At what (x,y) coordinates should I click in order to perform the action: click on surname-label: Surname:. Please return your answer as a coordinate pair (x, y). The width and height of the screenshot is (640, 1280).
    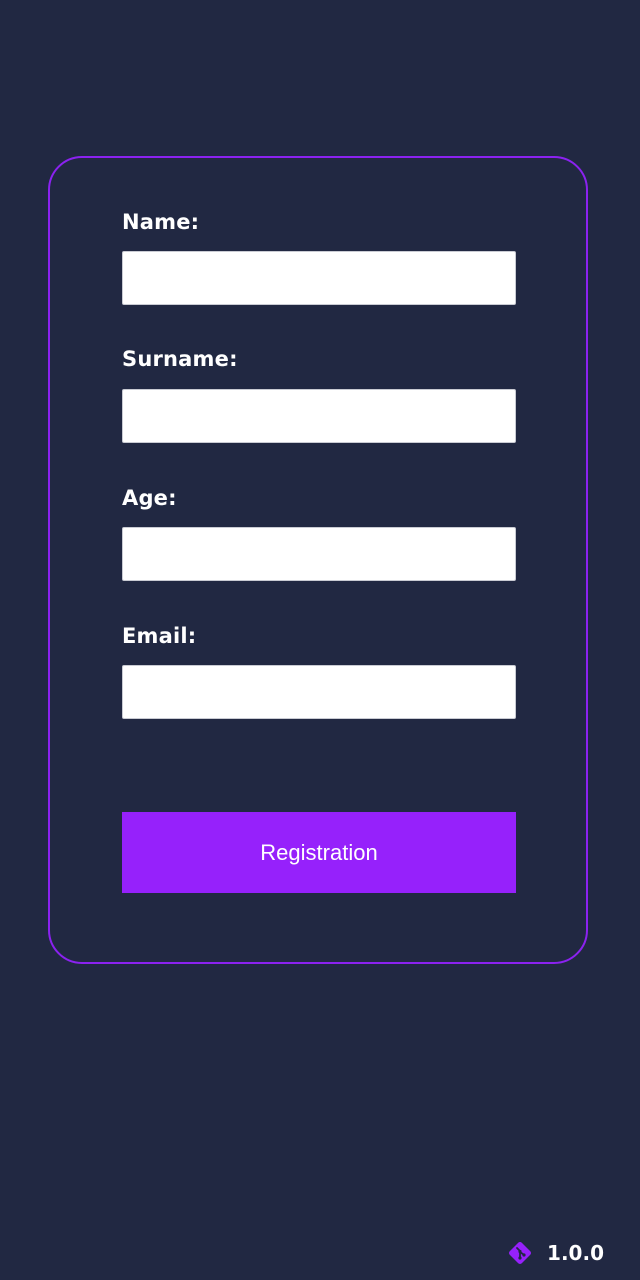
    Looking at the image, I should click on (180, 359).